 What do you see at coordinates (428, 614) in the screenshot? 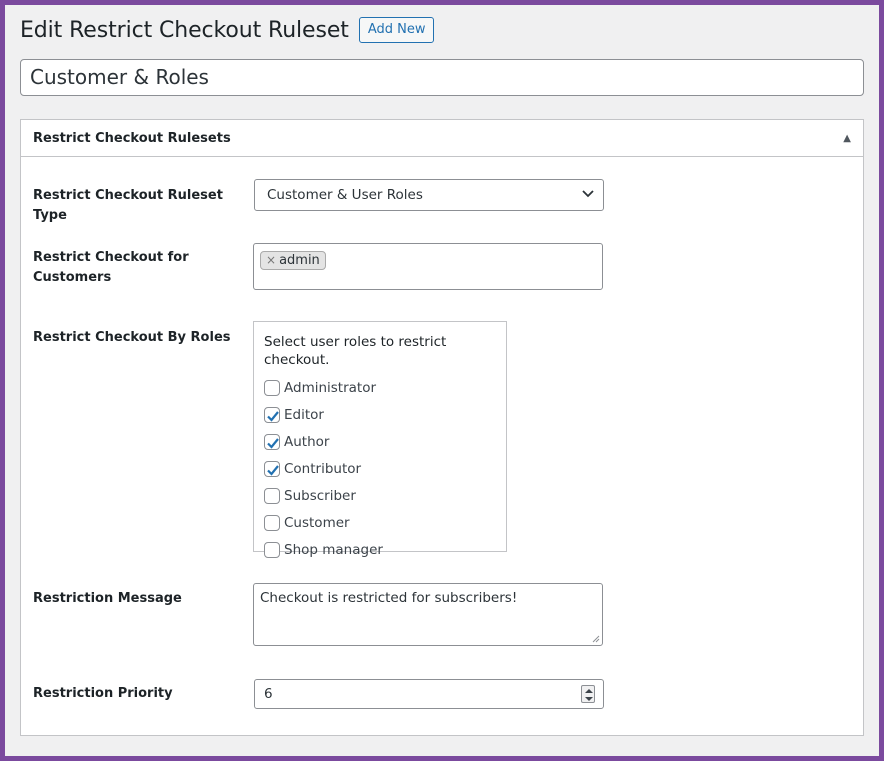
I see `restriction-message-textarea: Checkout is restricted for subscribers!` at bounding box center [428, 614].